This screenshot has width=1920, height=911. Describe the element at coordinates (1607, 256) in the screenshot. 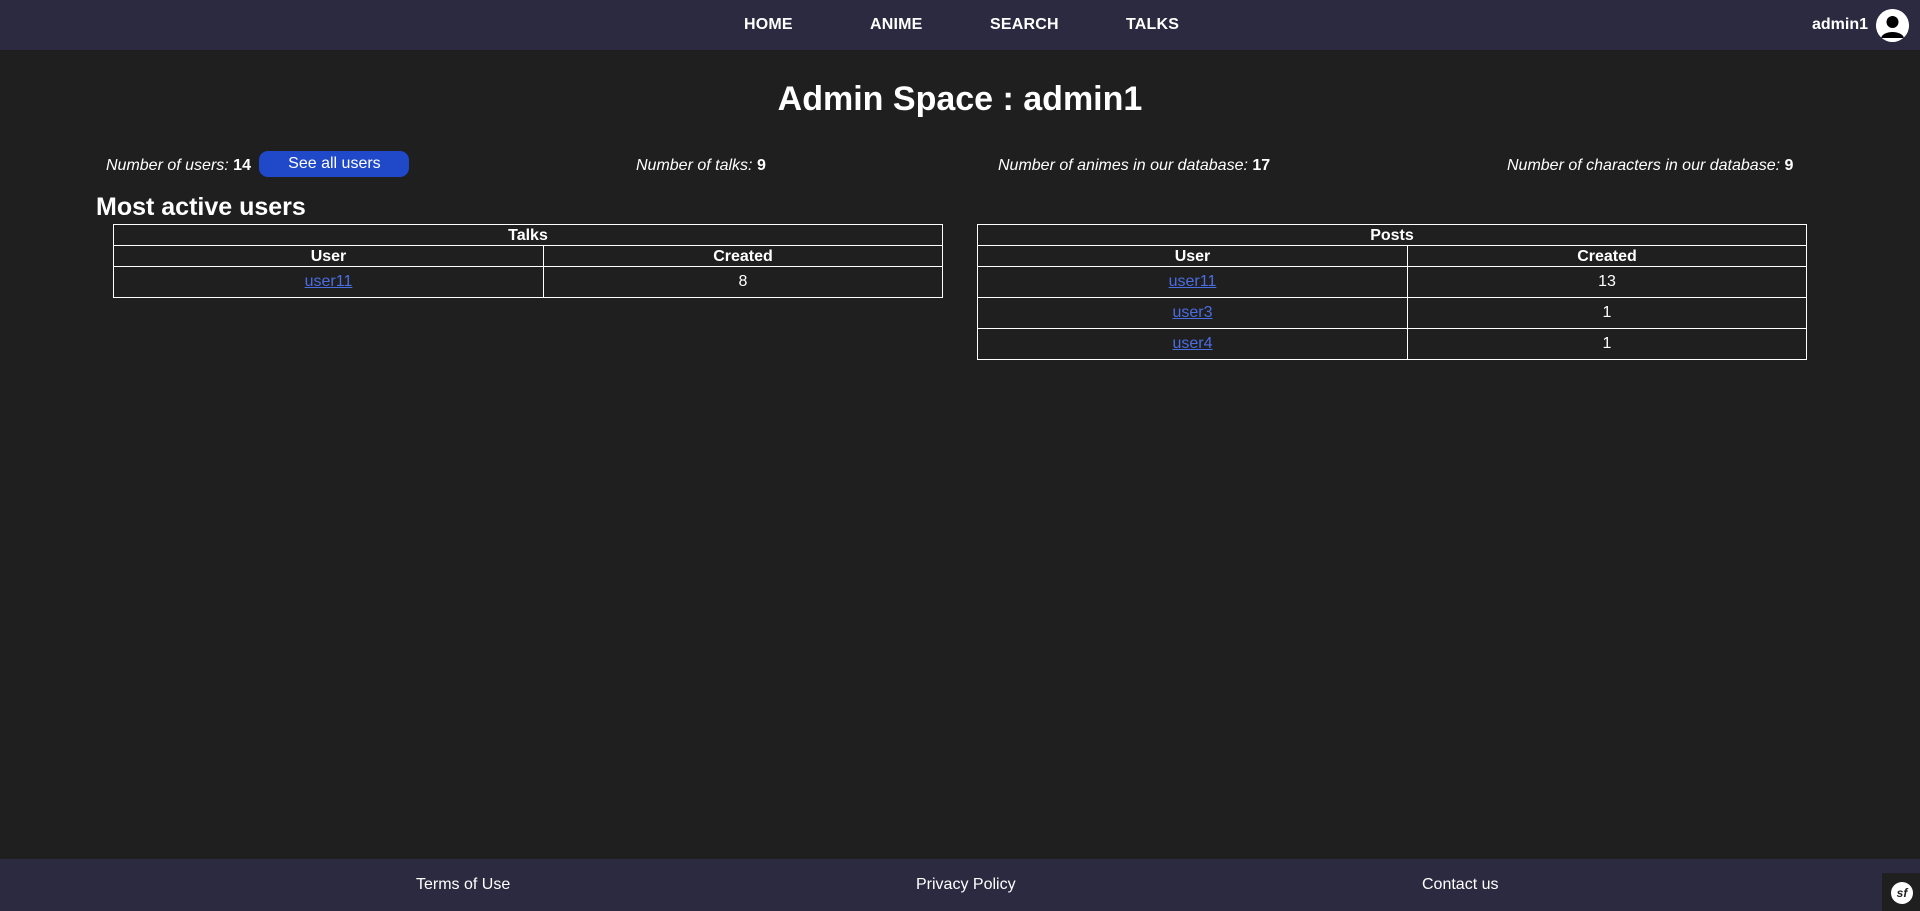

I see `posts-col-created: Created` at that location.